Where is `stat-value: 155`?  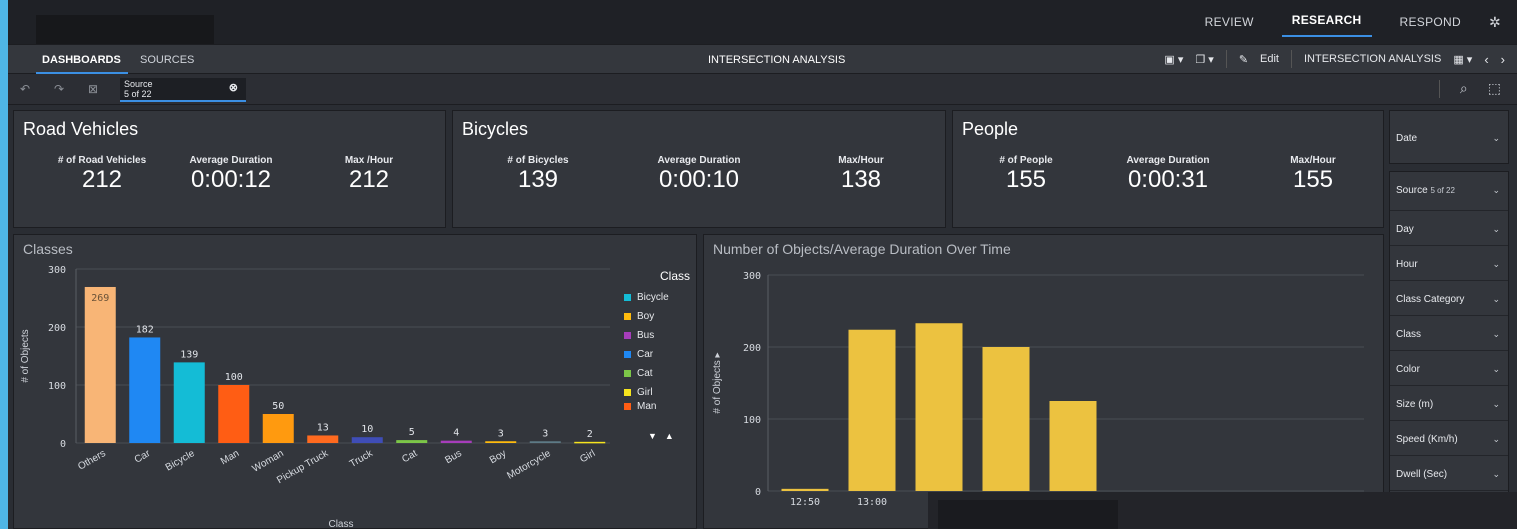 stat-value: 155 is located at coordinates (1026, 179).